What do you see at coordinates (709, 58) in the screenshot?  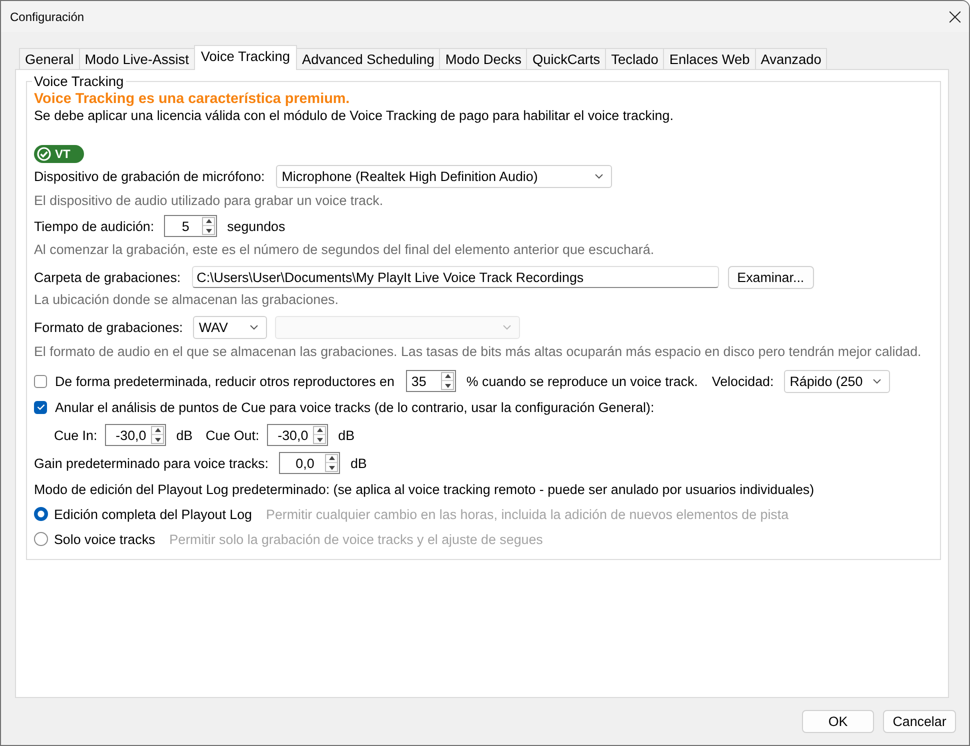 I see `tab: Enlaces Web` at bounding box center [709, 58].